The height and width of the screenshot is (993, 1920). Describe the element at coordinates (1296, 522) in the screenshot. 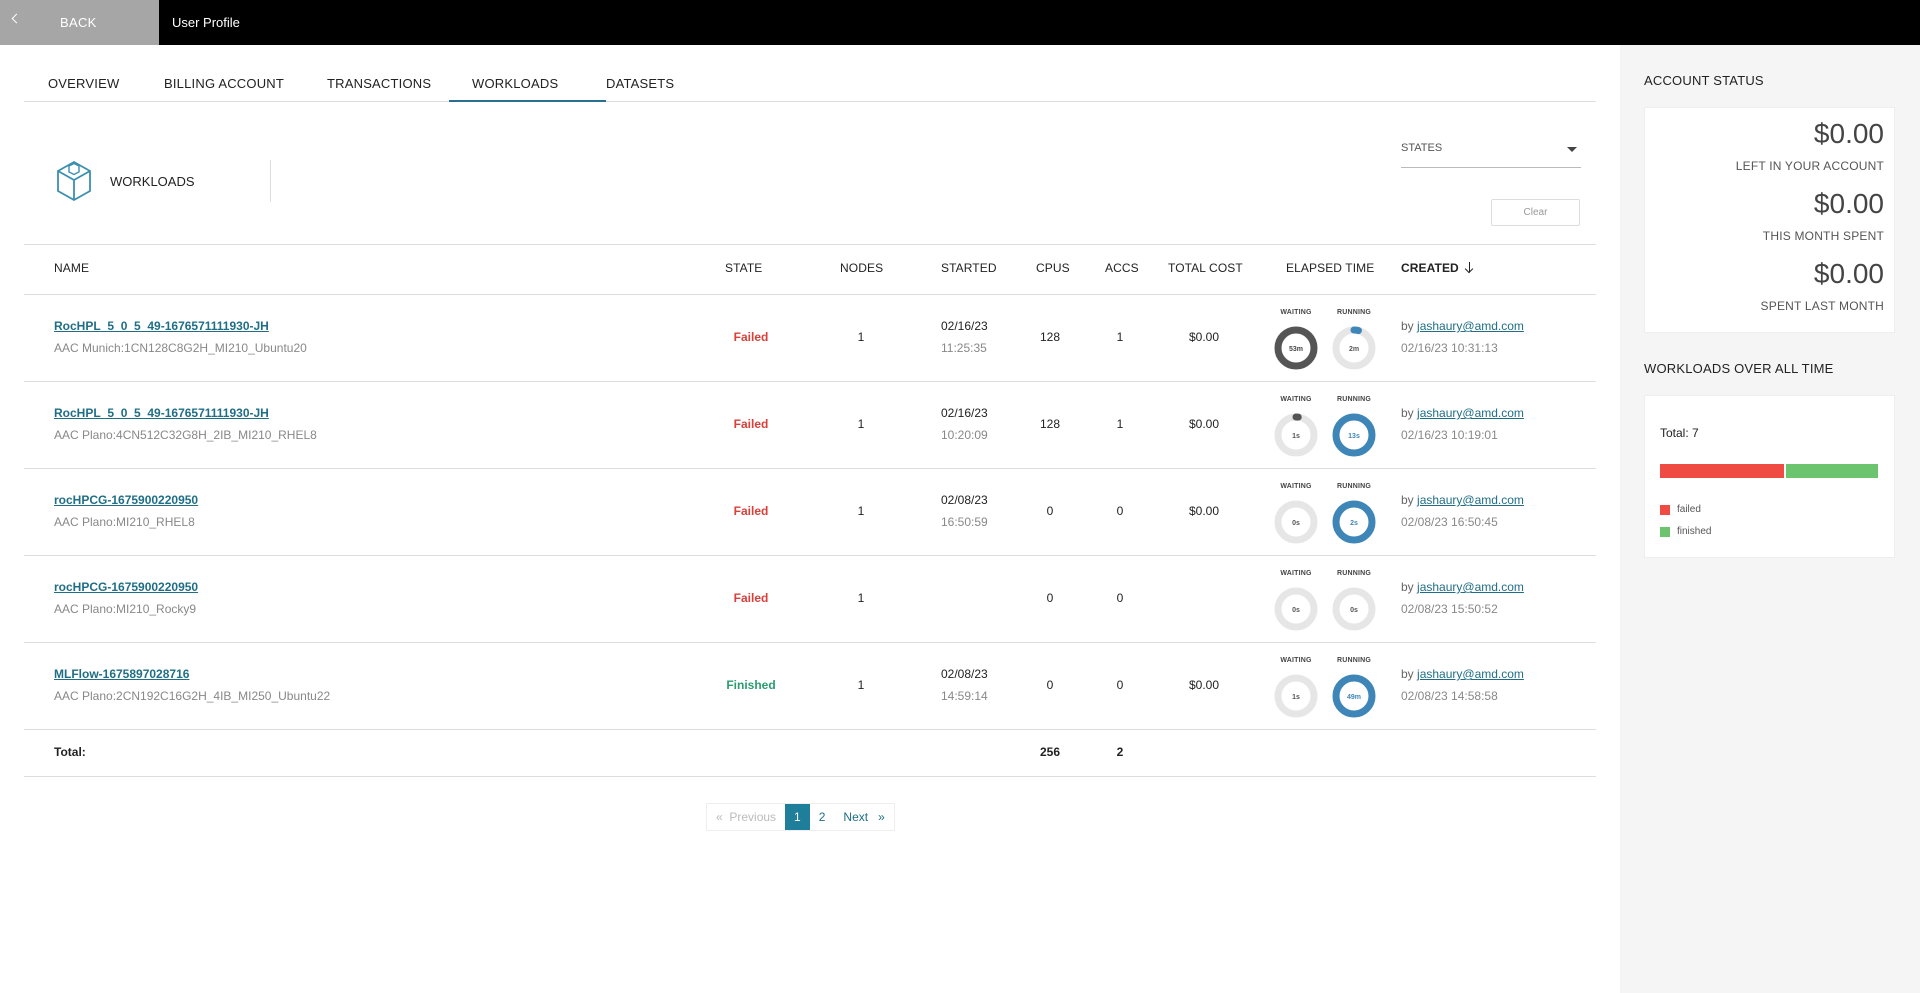

I see `waiting-time-ring: 0s` at that location.